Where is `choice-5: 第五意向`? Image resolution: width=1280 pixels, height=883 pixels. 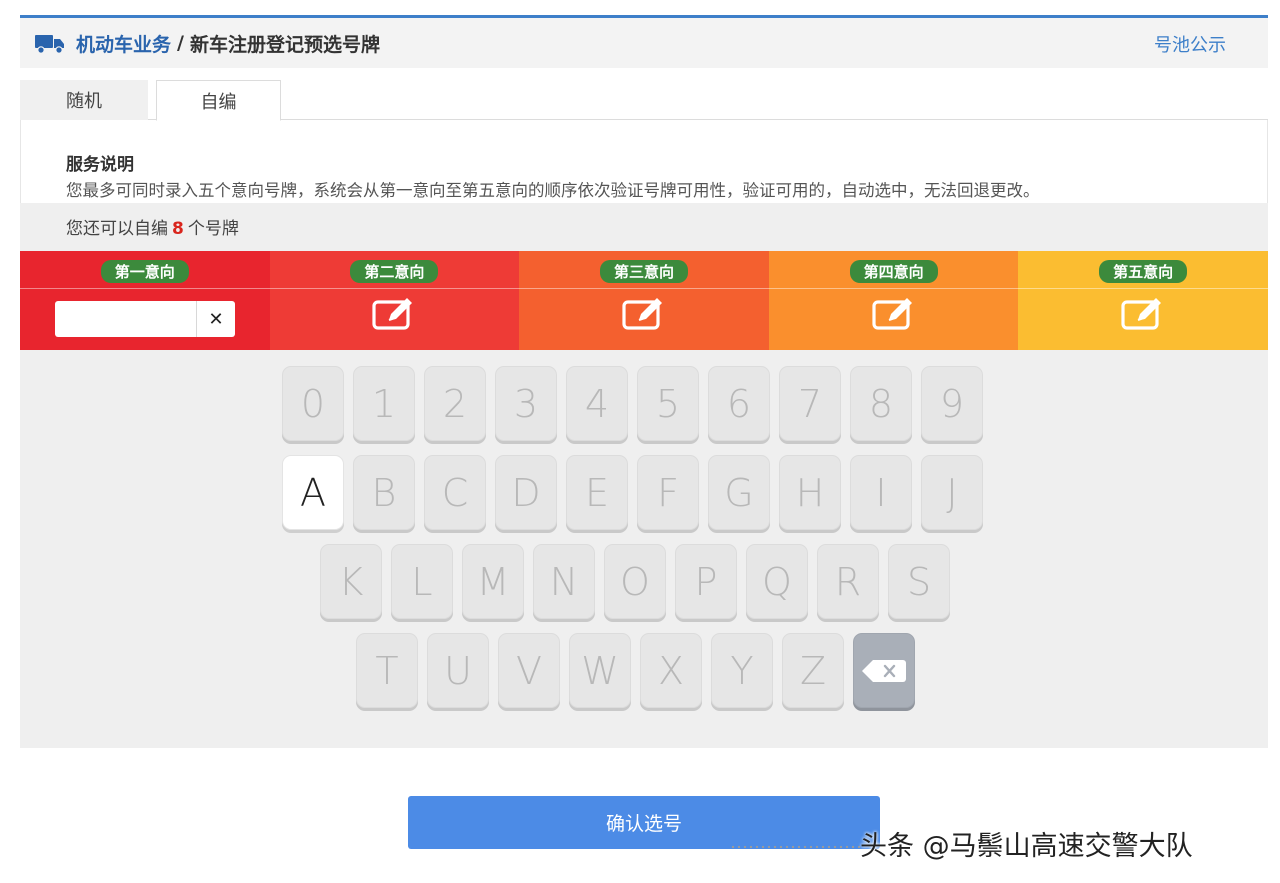 choice-5: 第五意向 is located at coordinates (1143, 300).